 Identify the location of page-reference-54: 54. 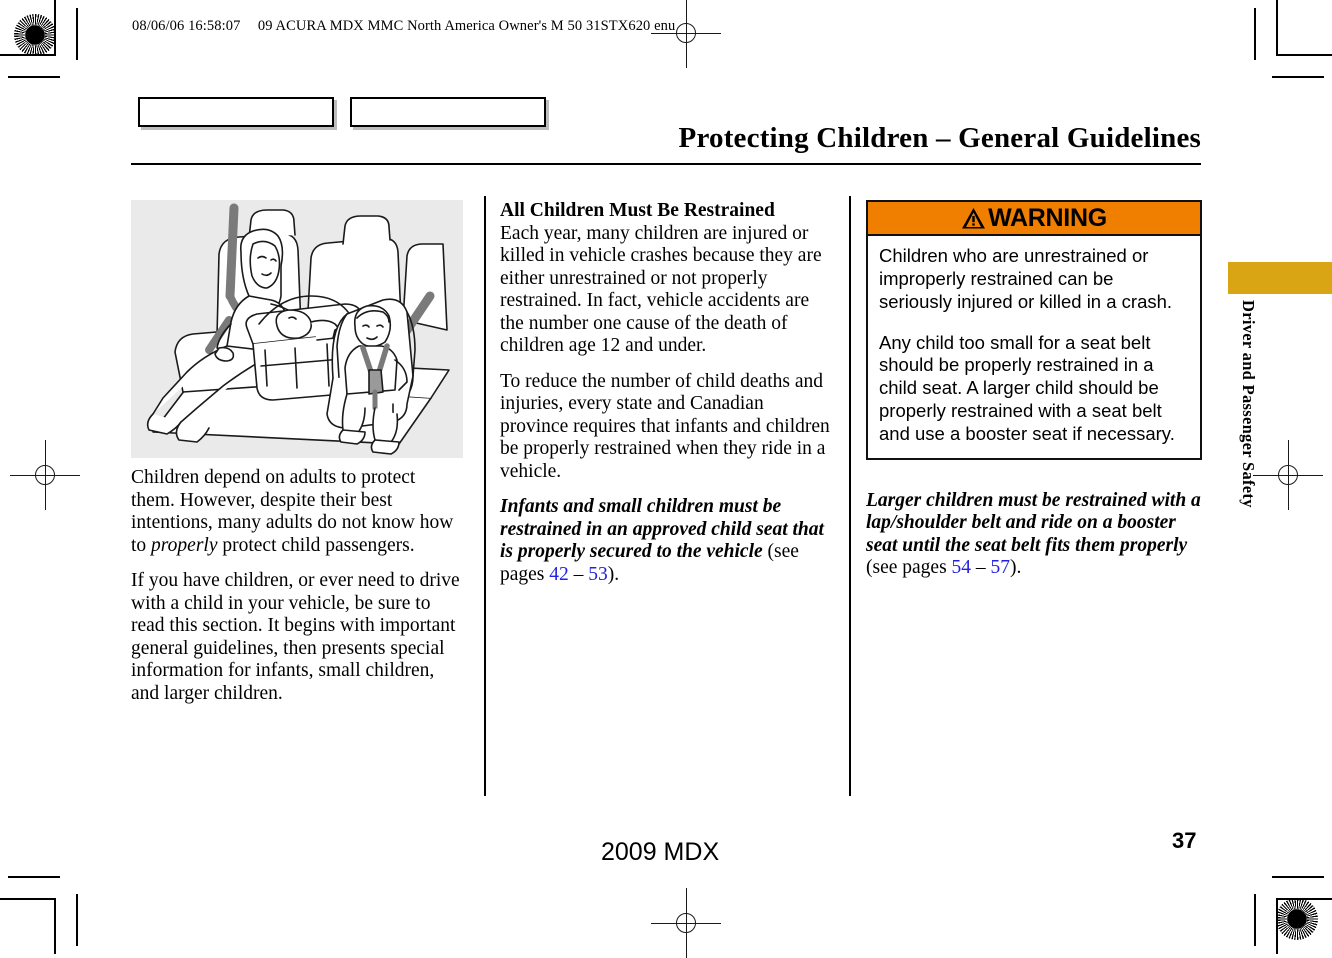
(962, 567).